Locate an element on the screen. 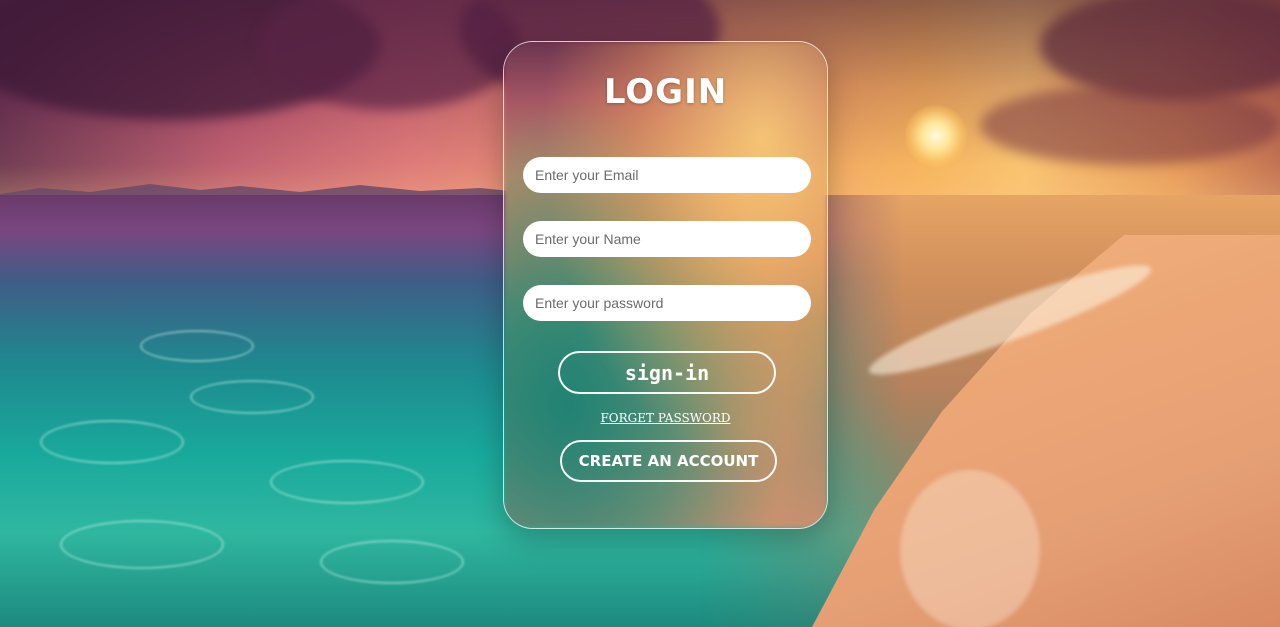 This screenshot has width=1280, height=627. password-input is located at coordinates (667, 303).